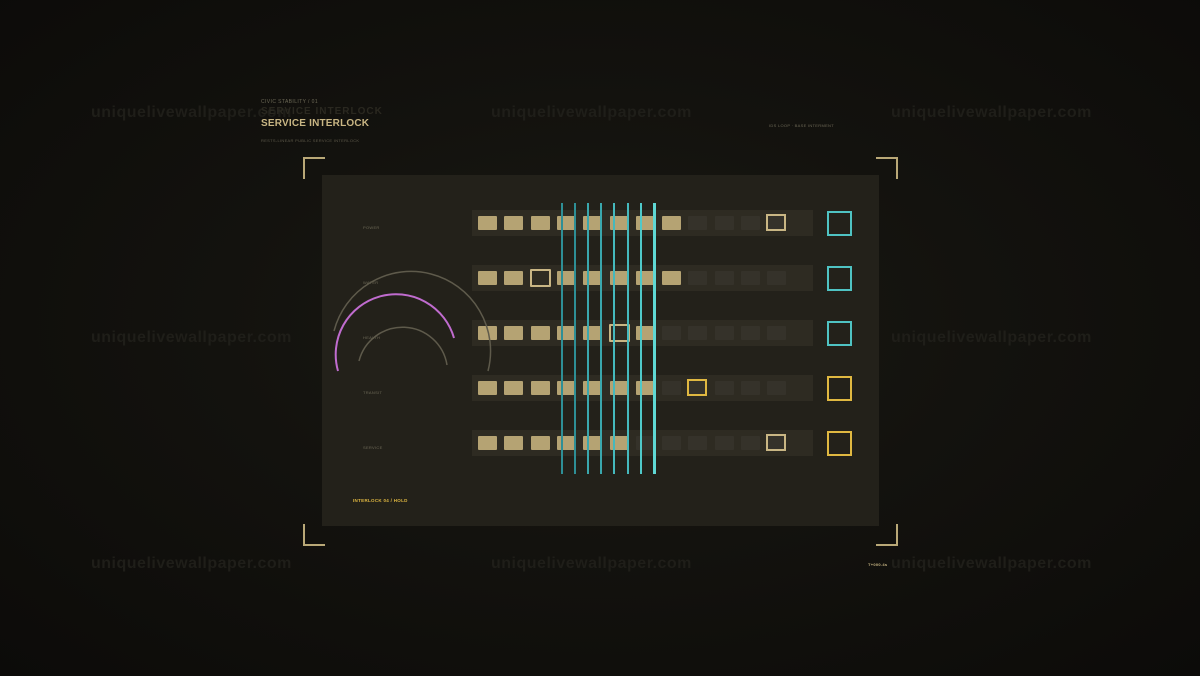 The height and width of the screenshot is (676, 1200). What do you see at coordinates (371, 282) in the screenshot?
I see `row-label: WATER` at bounding box center [371, 282].